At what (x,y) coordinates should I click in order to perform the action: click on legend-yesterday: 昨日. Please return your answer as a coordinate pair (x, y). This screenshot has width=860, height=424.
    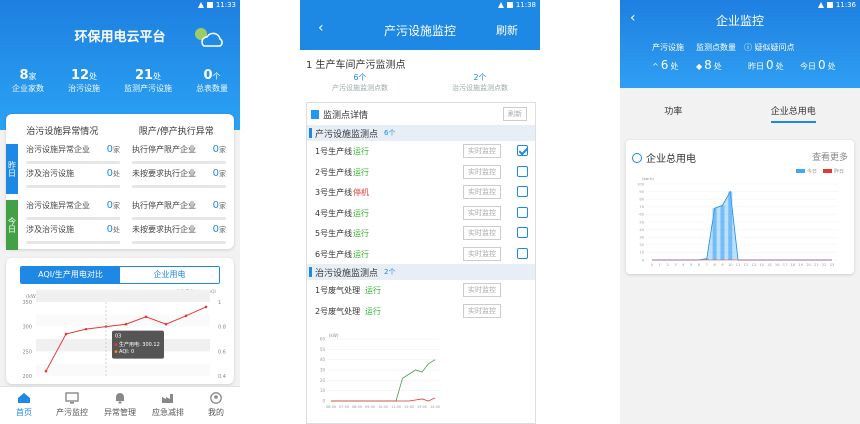
    Looking at the image, I should click on (833, 171).